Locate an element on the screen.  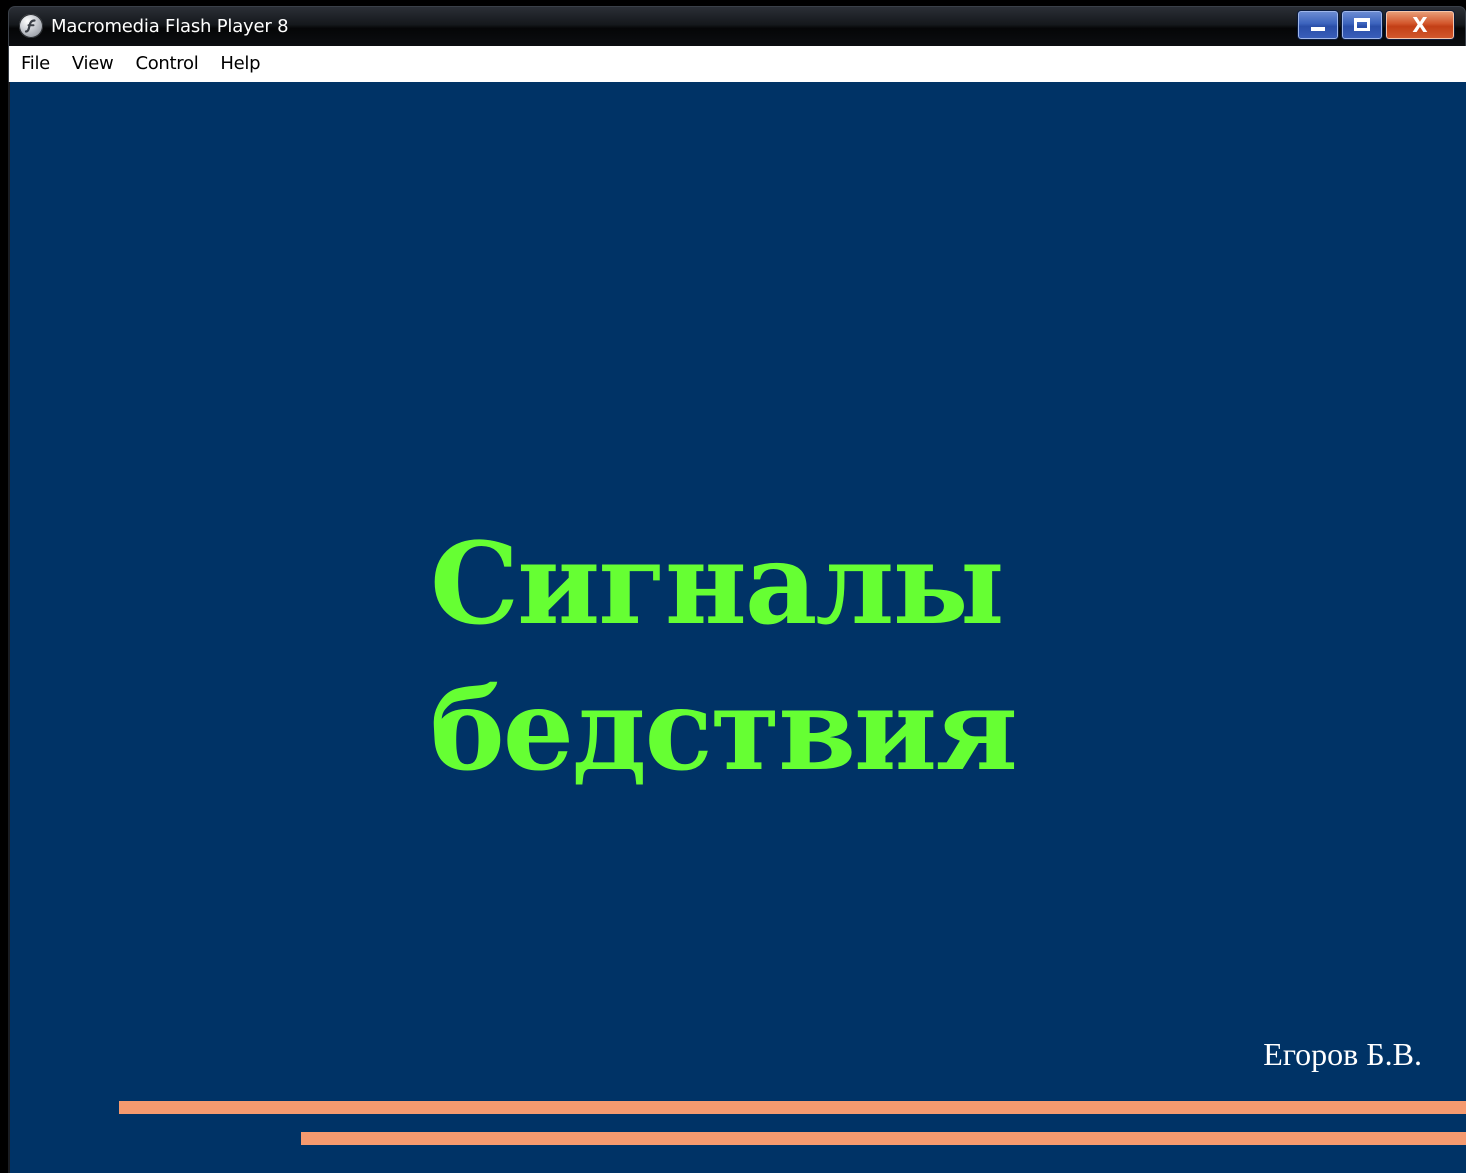
menu-control: Control is located at coordinates (166, 64).